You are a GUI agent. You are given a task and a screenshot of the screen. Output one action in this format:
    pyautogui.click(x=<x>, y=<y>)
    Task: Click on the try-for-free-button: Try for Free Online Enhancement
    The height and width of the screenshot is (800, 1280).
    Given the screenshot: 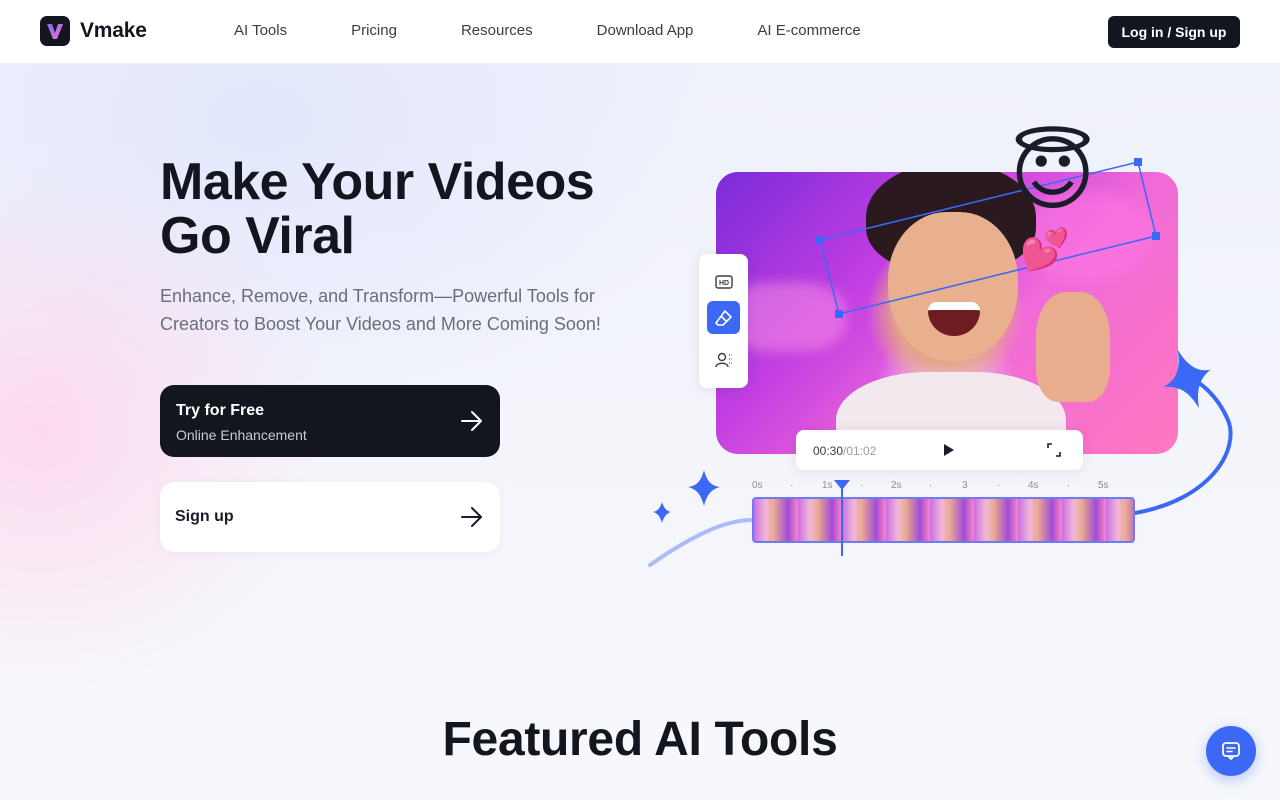 What is the action you would take?
    pyautogui.click(x=330, y=421)
    